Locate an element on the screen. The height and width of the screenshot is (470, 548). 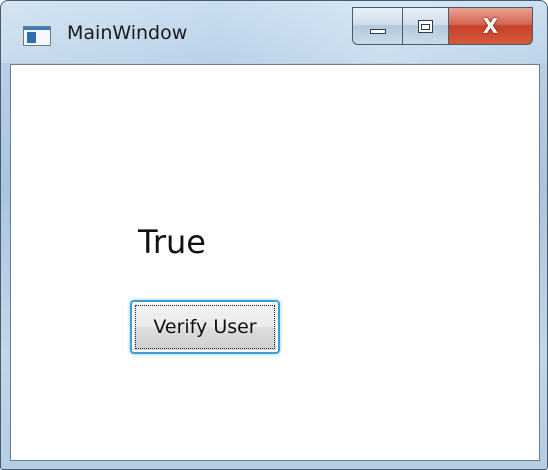
window-controls: X is located at coordinates (442, 26).